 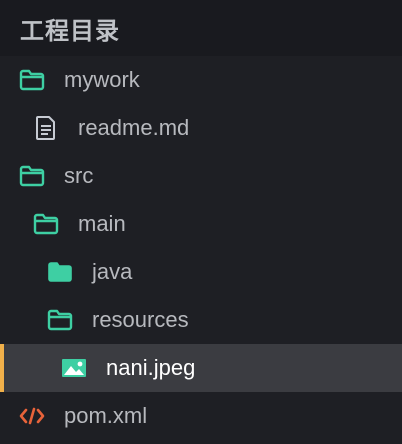 I want to click on tree-item-resources: resources, so click(x=201, y=320).